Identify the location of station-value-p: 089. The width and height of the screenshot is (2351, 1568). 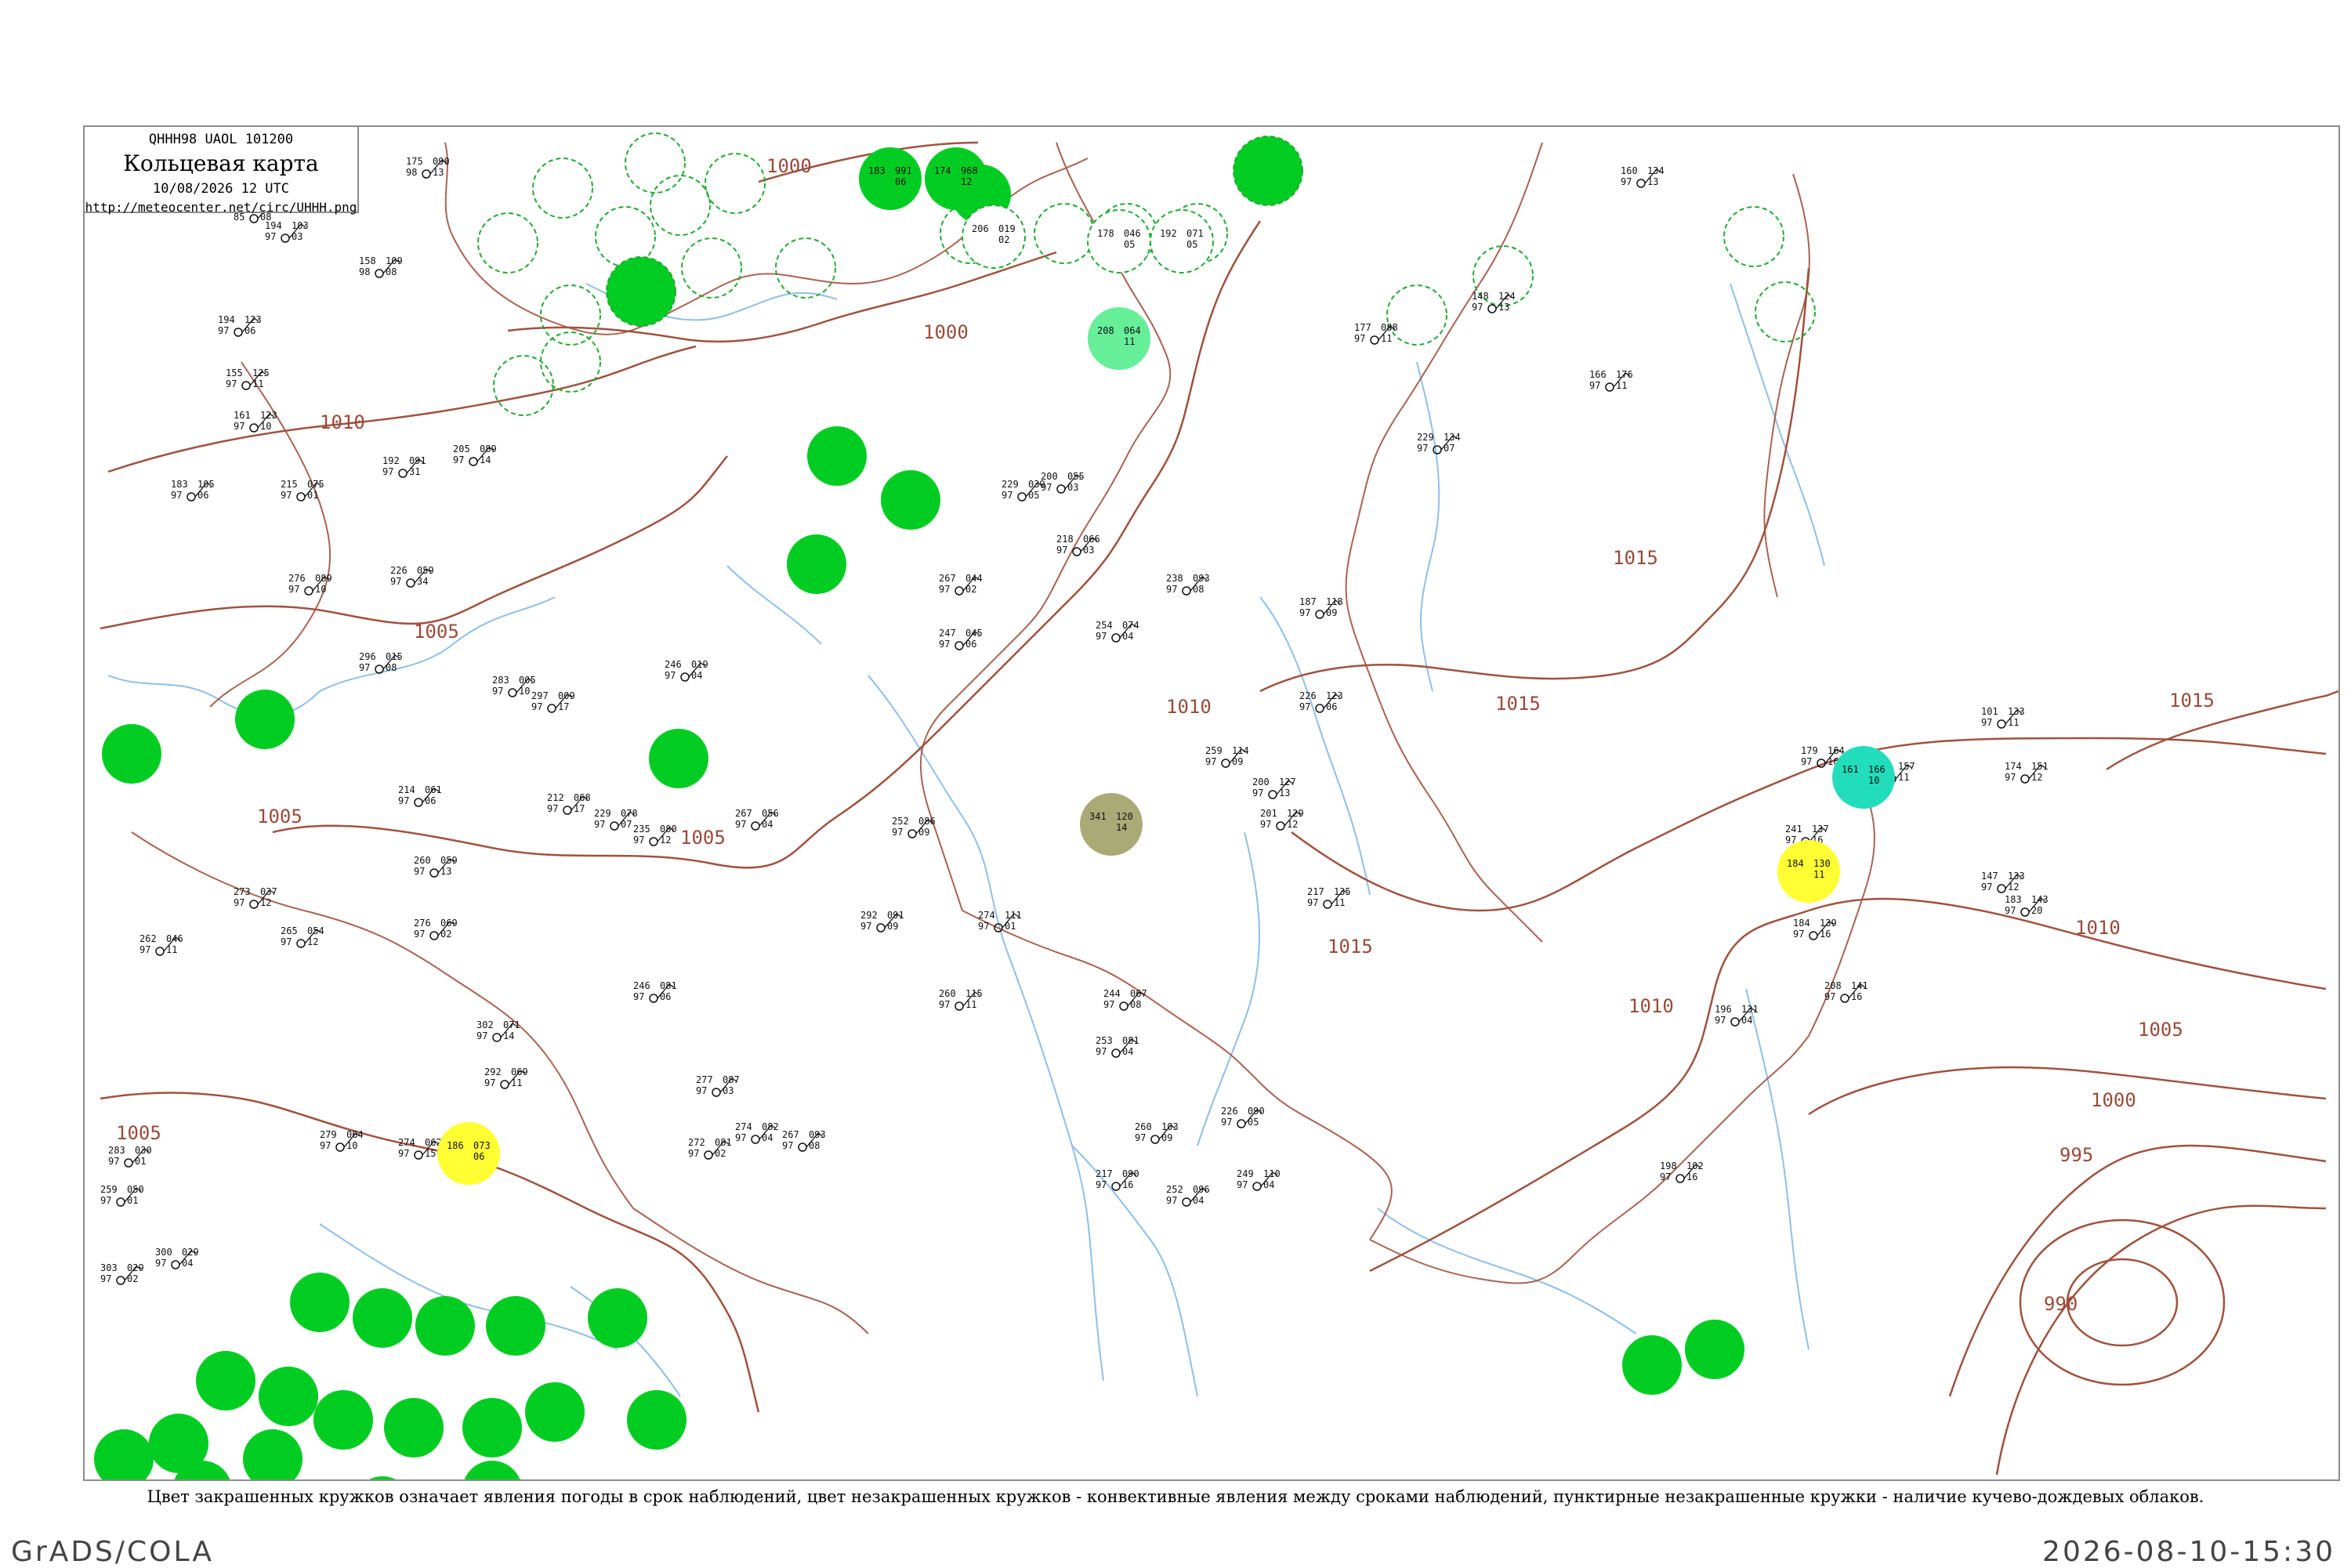
(488, 449).